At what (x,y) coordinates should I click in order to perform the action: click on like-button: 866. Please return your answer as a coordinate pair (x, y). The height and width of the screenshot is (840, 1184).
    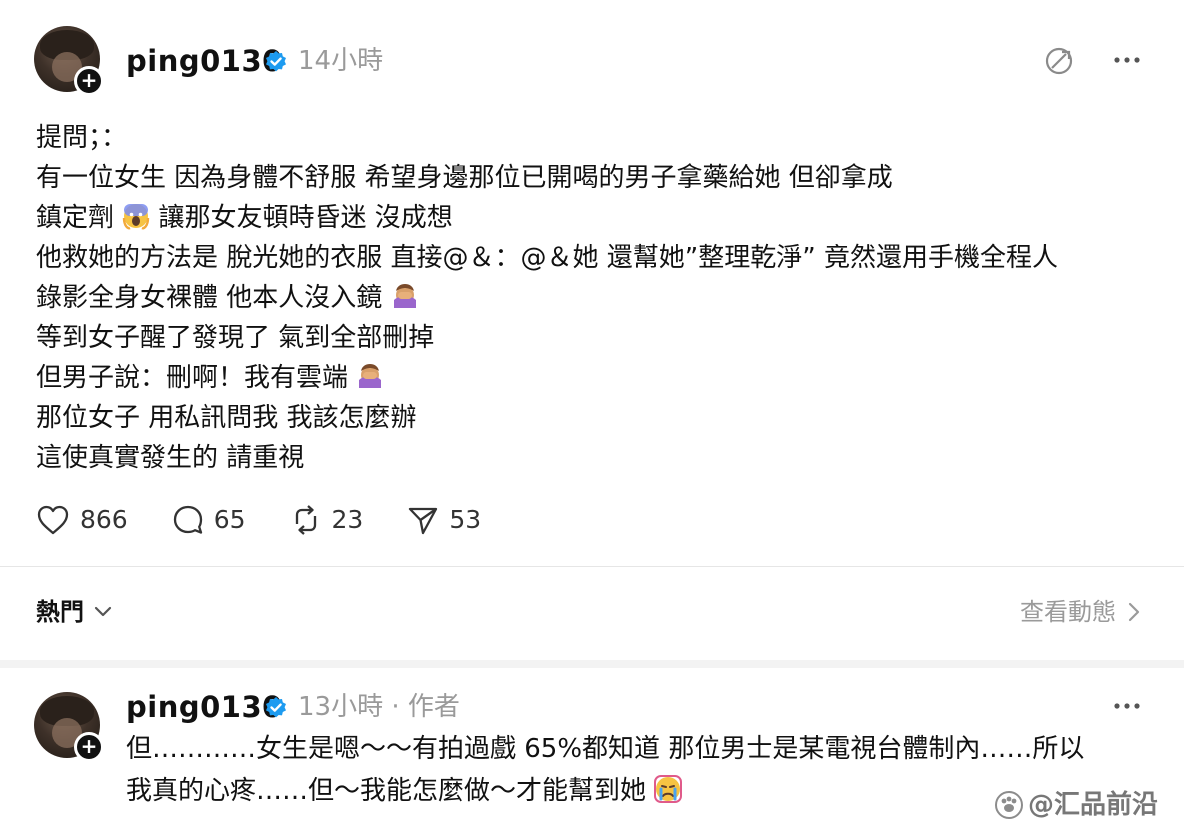
    Looking at the image, I should click on (82, 520).